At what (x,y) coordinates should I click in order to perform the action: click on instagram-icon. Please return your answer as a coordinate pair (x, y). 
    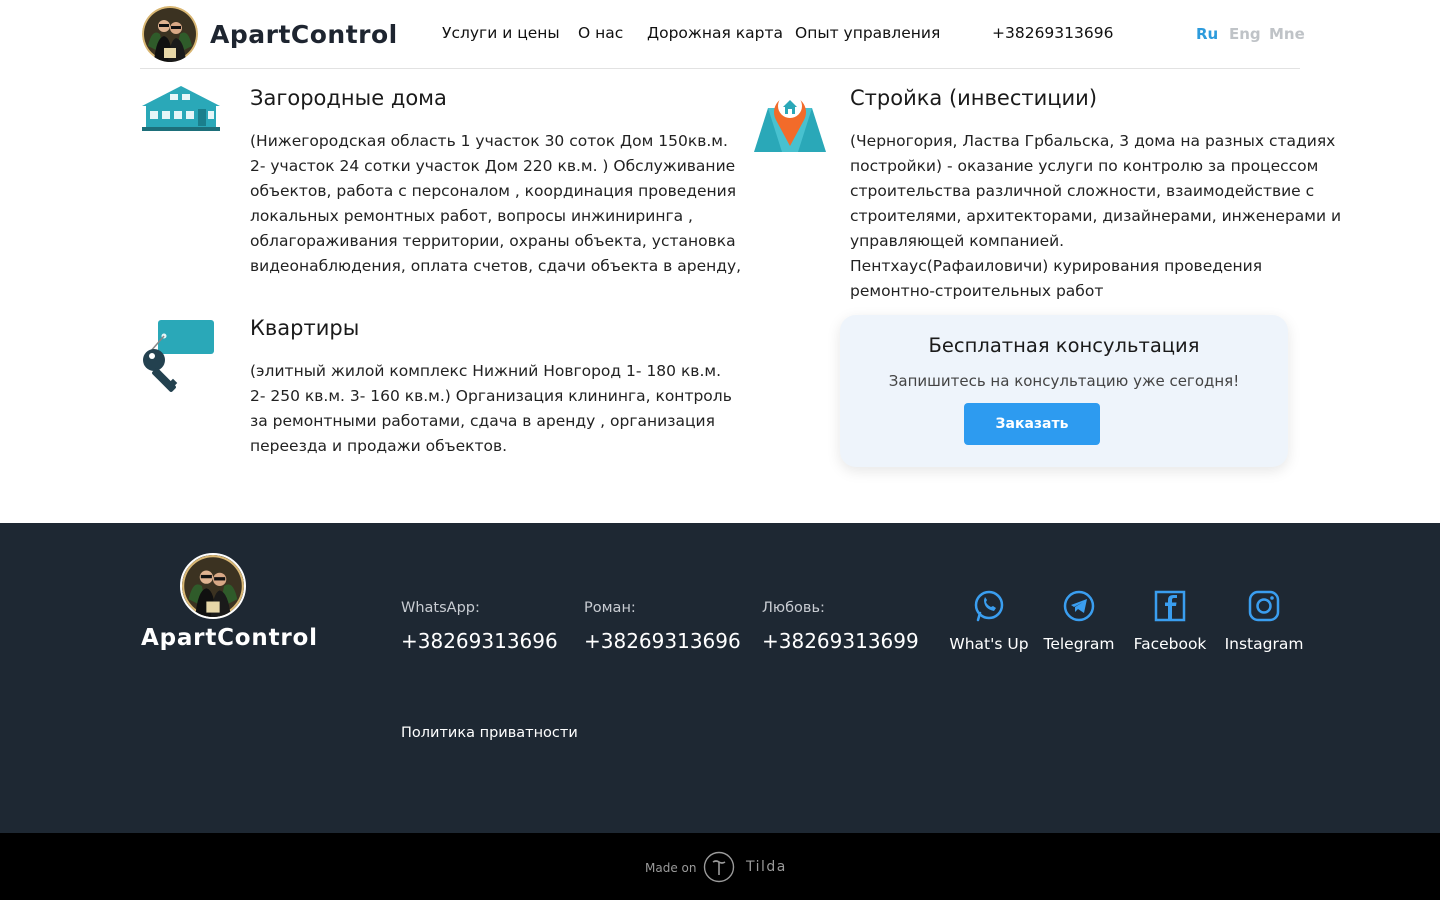
    Looking at the image, I should click on (1264, 608).